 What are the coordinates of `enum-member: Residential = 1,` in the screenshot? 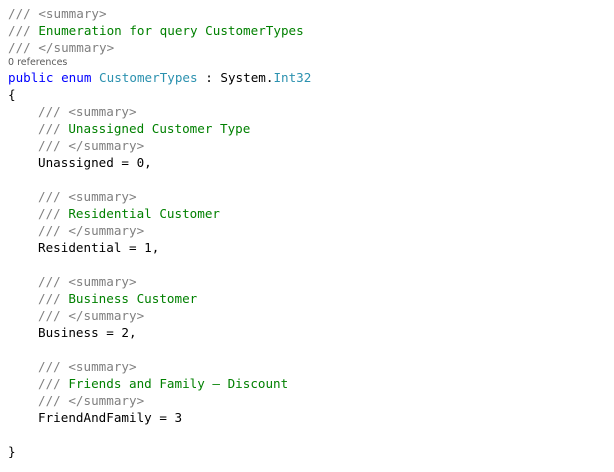 It's located at (308, 247).